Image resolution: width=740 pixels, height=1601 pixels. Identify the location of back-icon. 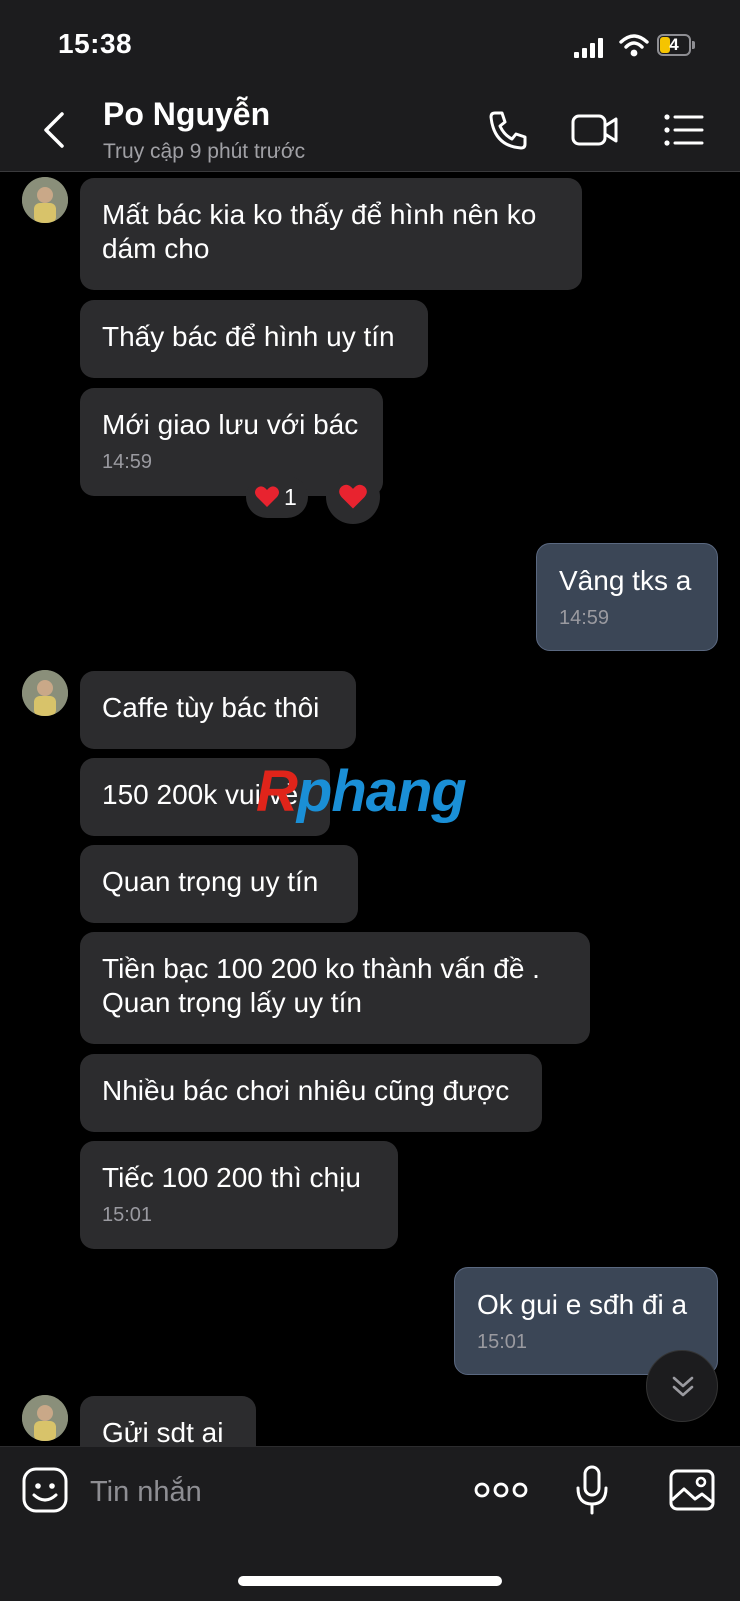
(56, 130).